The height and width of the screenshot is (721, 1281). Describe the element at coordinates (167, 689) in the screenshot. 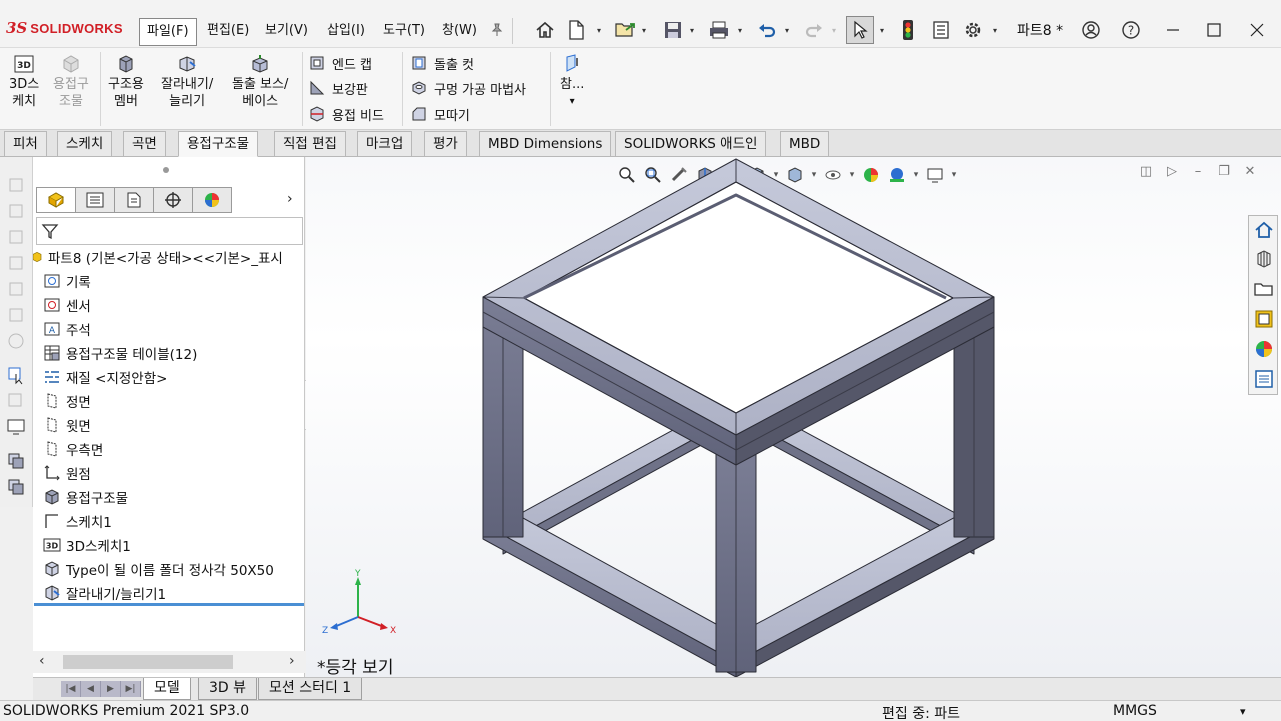

I see `tab-model: 모델` at that location.